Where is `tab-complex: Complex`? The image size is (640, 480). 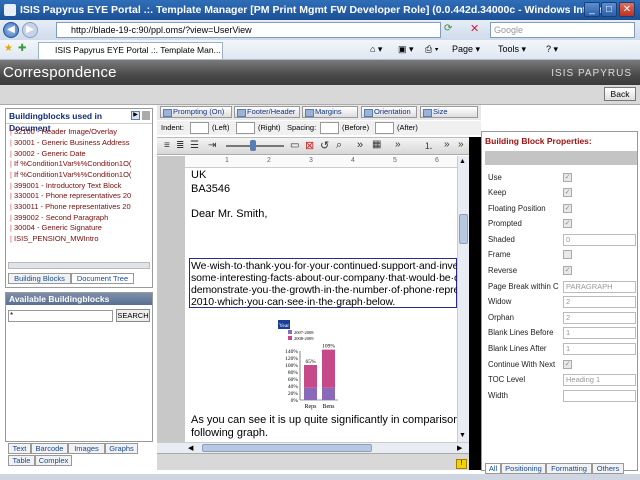
tab-complex: Complex is located at coordinates (53, 460).